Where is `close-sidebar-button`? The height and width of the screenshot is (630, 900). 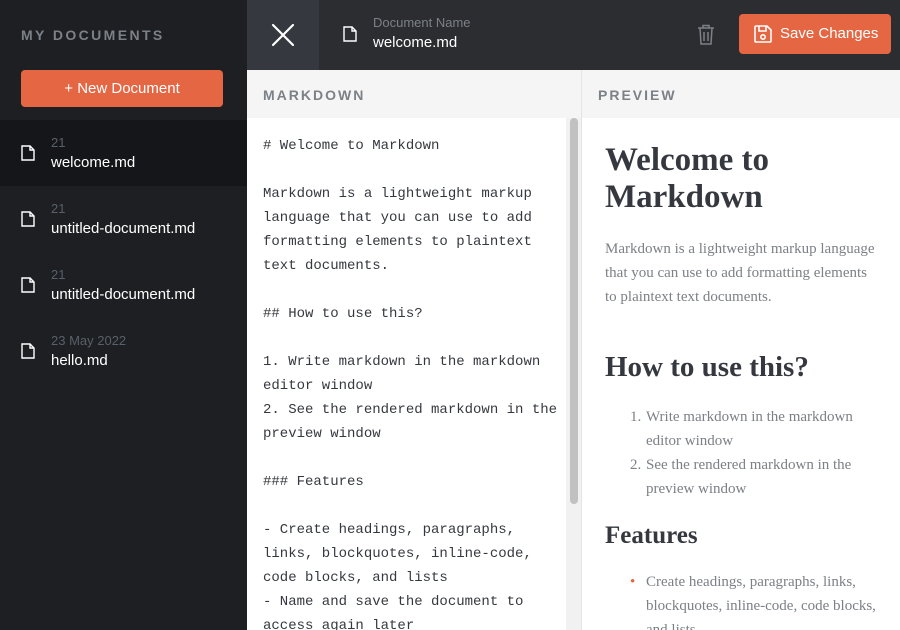 close-sidebar-button is located at coordinates (283, 35).